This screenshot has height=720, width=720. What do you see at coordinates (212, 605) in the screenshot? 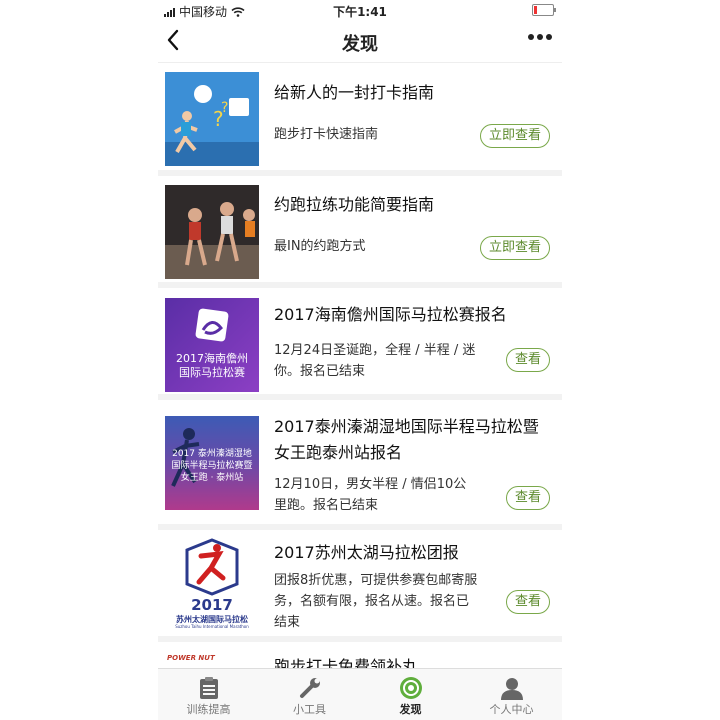
I see `thumbnail-caption: 2017` at bounding box center [212, 605].